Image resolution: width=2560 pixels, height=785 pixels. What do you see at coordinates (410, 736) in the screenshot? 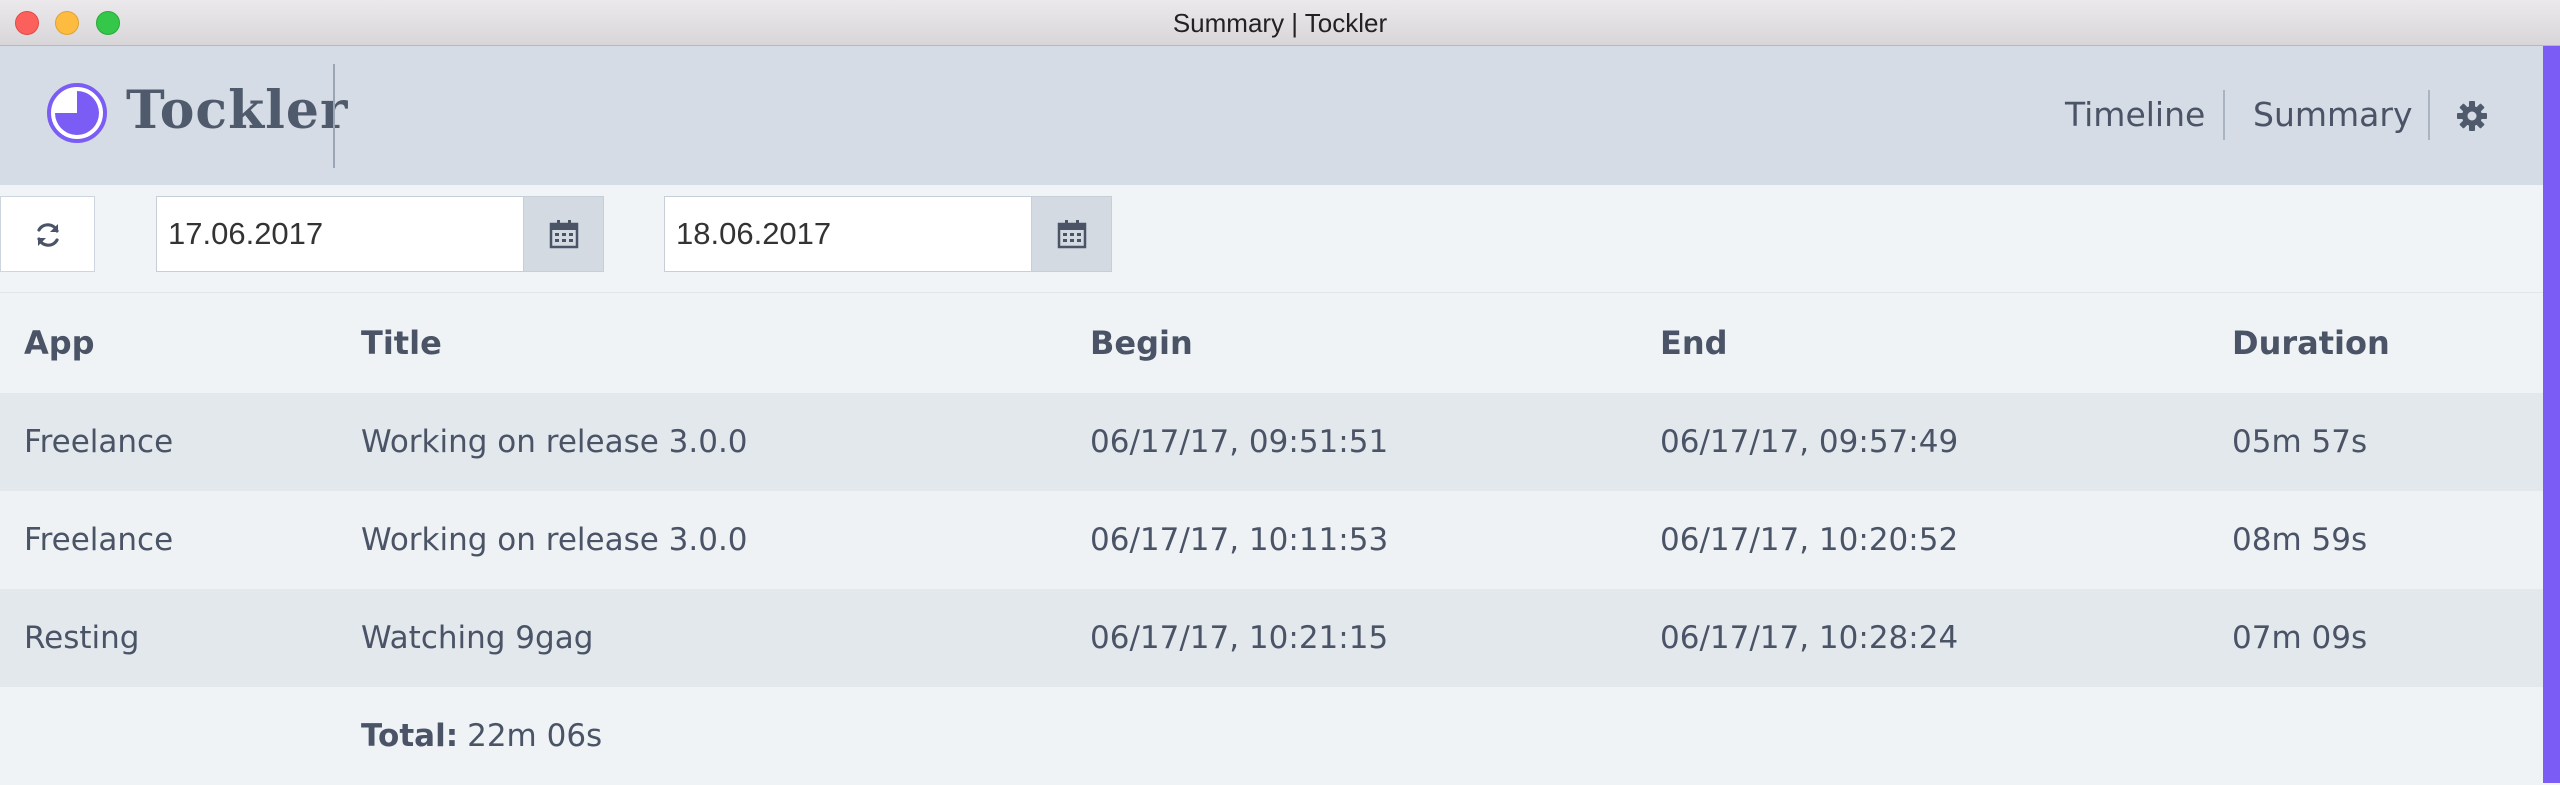
I see `total-label: Total:` at bounding box center [410, 736].